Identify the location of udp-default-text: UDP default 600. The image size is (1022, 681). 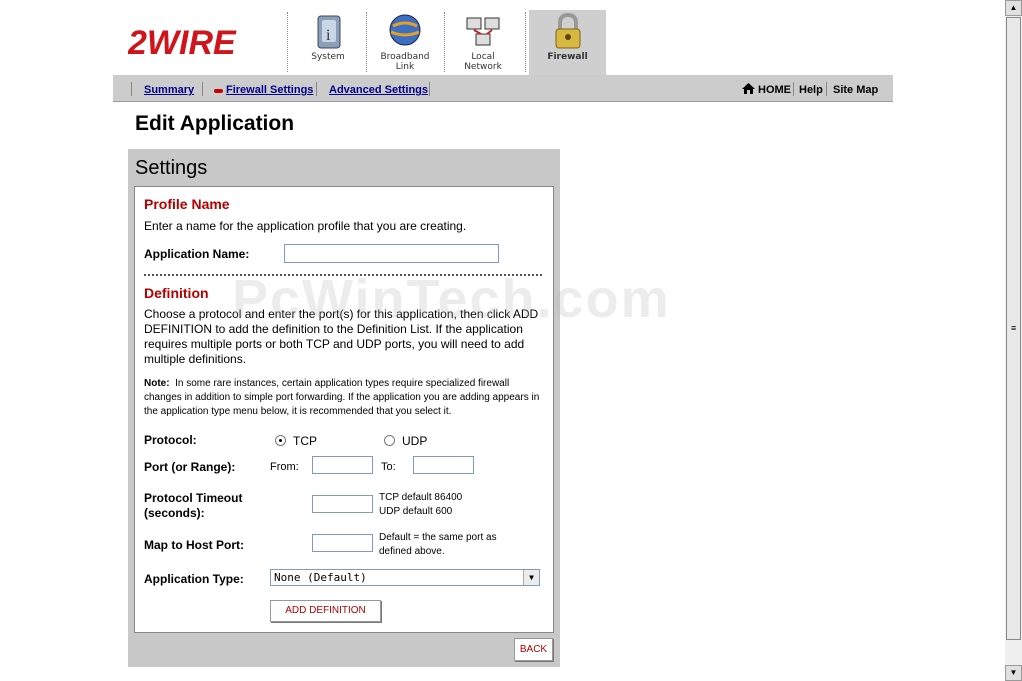
(416, 511).